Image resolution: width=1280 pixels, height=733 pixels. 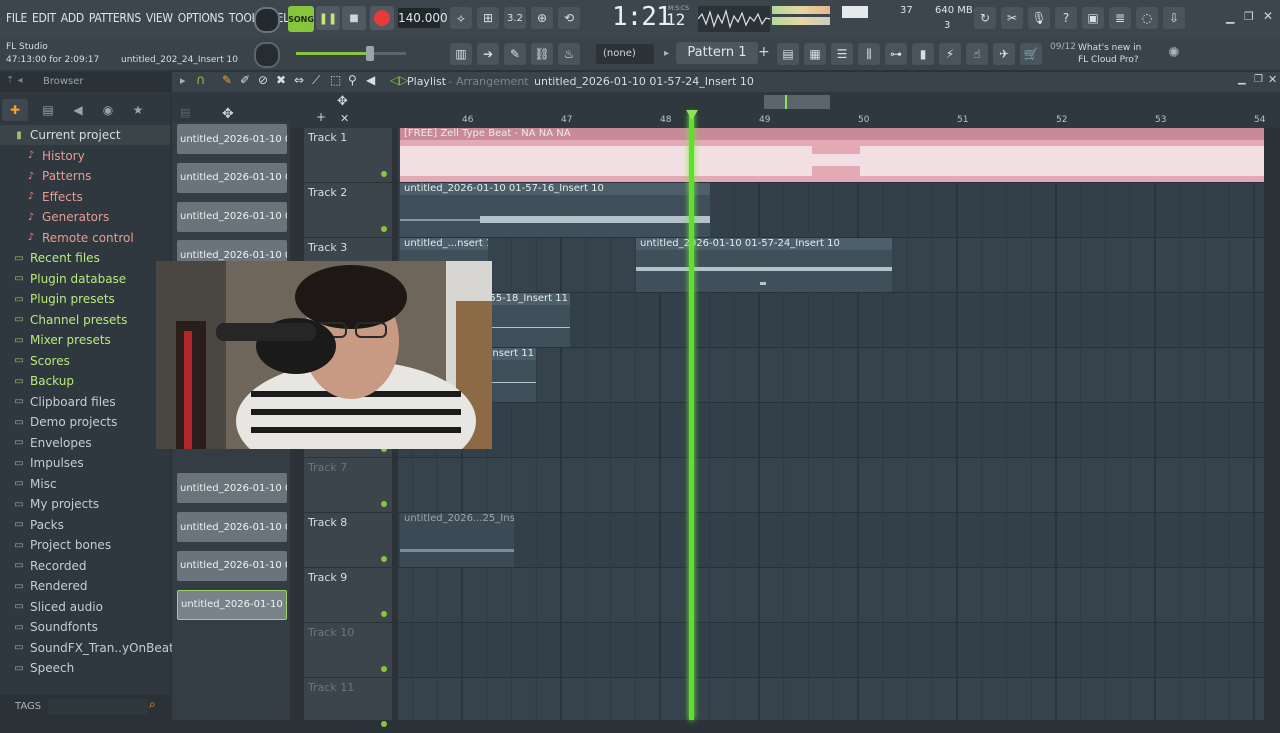 I want to click on browser-item: ▭ Soundfonts, so click(x=55, y=627).